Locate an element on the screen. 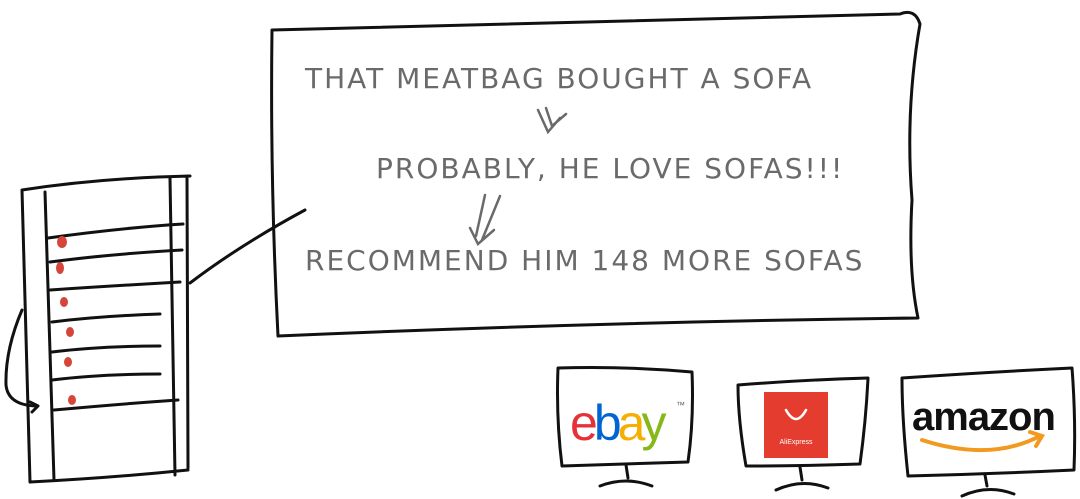  server-rack-shelves is located at coordinates (115, 317).